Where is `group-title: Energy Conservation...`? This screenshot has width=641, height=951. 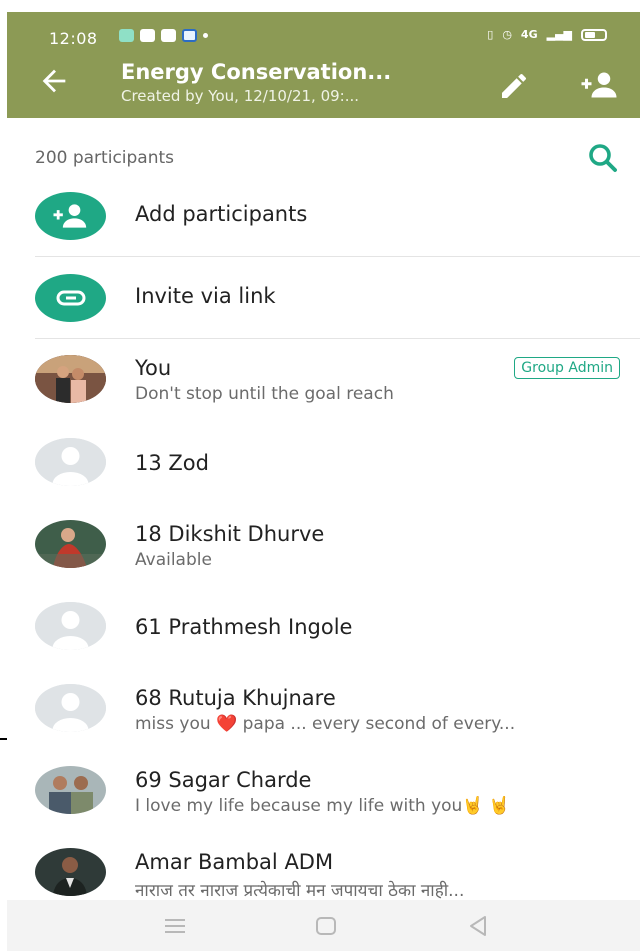
group-title: Energy Conservation... is located at coordinates (256, 72).